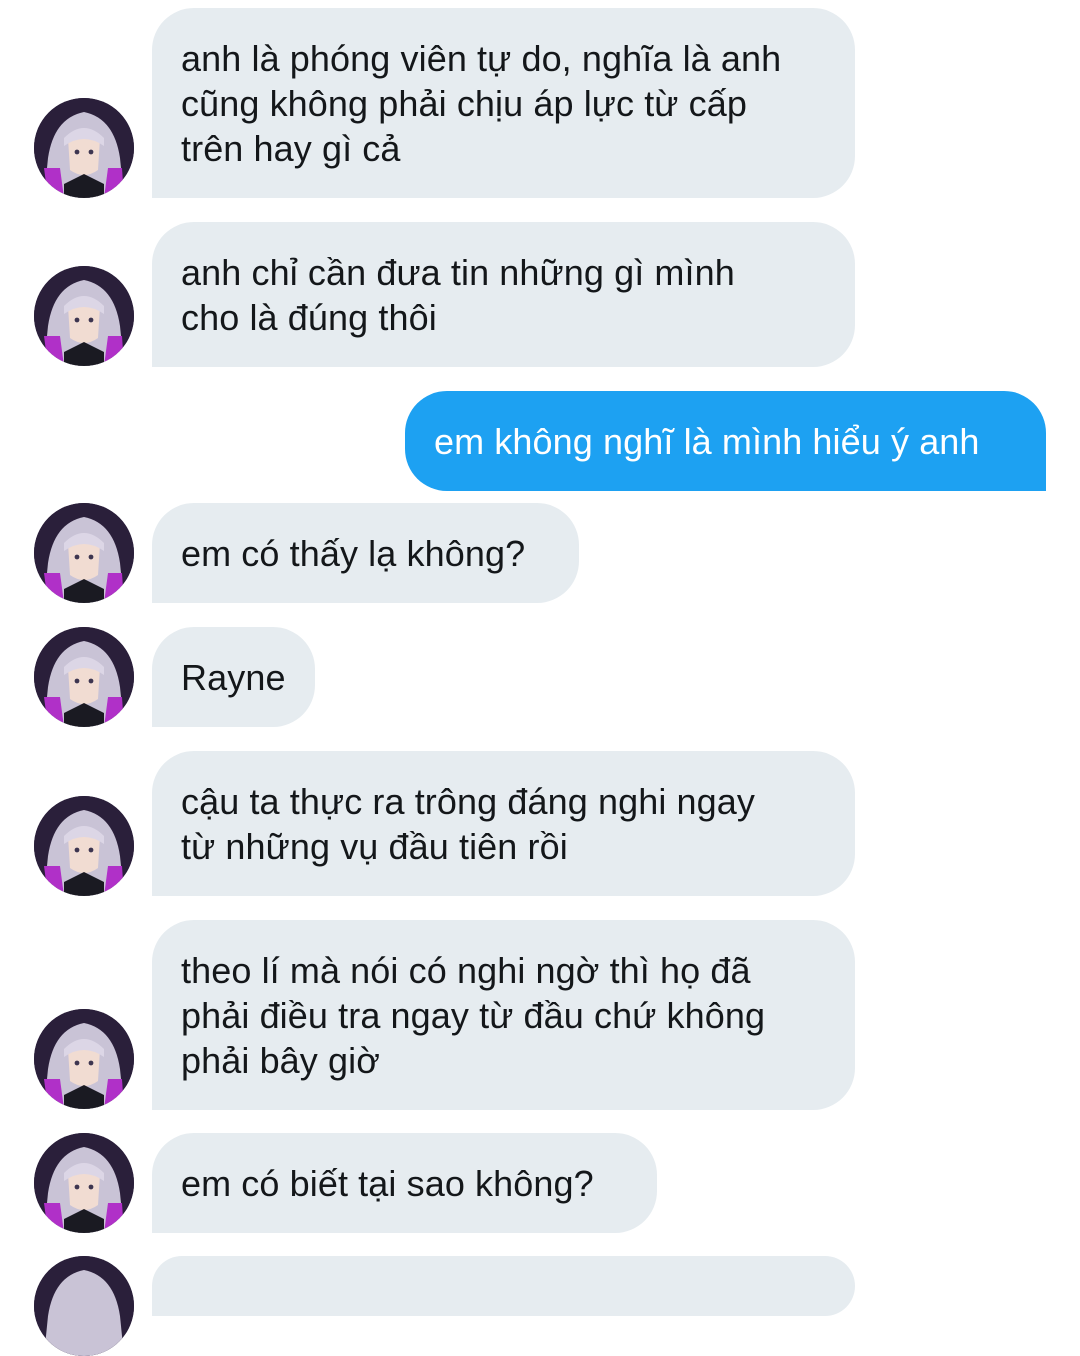  What do you see at coordinates (404, 1183) in the screenshot?
I see `message-bubble-incoming: em có biết tại sao không?` at bounding box center [404, 1183].